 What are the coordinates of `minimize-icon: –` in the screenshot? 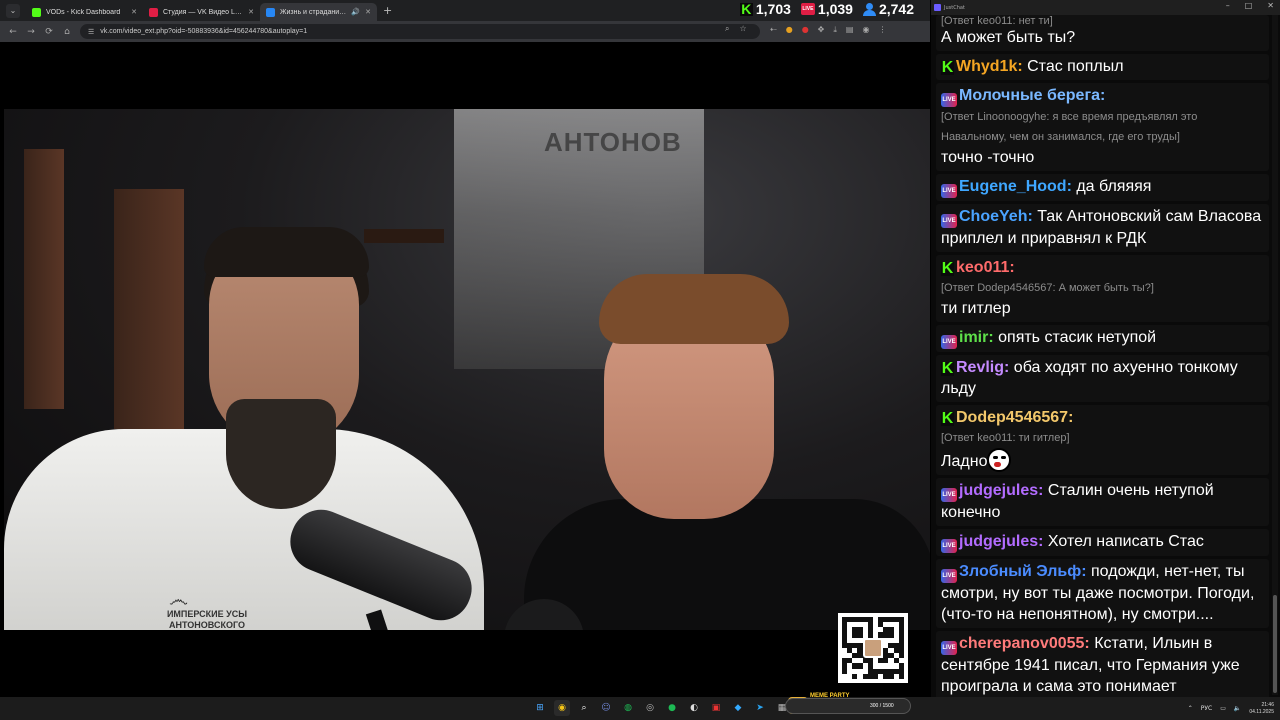 It's located at (1228, 5).